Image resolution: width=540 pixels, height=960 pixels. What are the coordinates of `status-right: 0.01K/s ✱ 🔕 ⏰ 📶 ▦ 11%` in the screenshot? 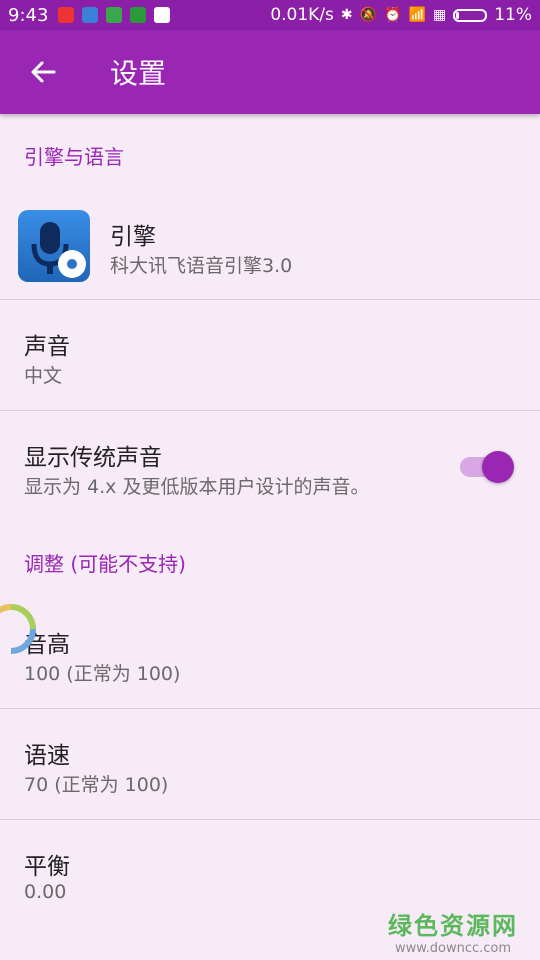 It's located at (401, 15).